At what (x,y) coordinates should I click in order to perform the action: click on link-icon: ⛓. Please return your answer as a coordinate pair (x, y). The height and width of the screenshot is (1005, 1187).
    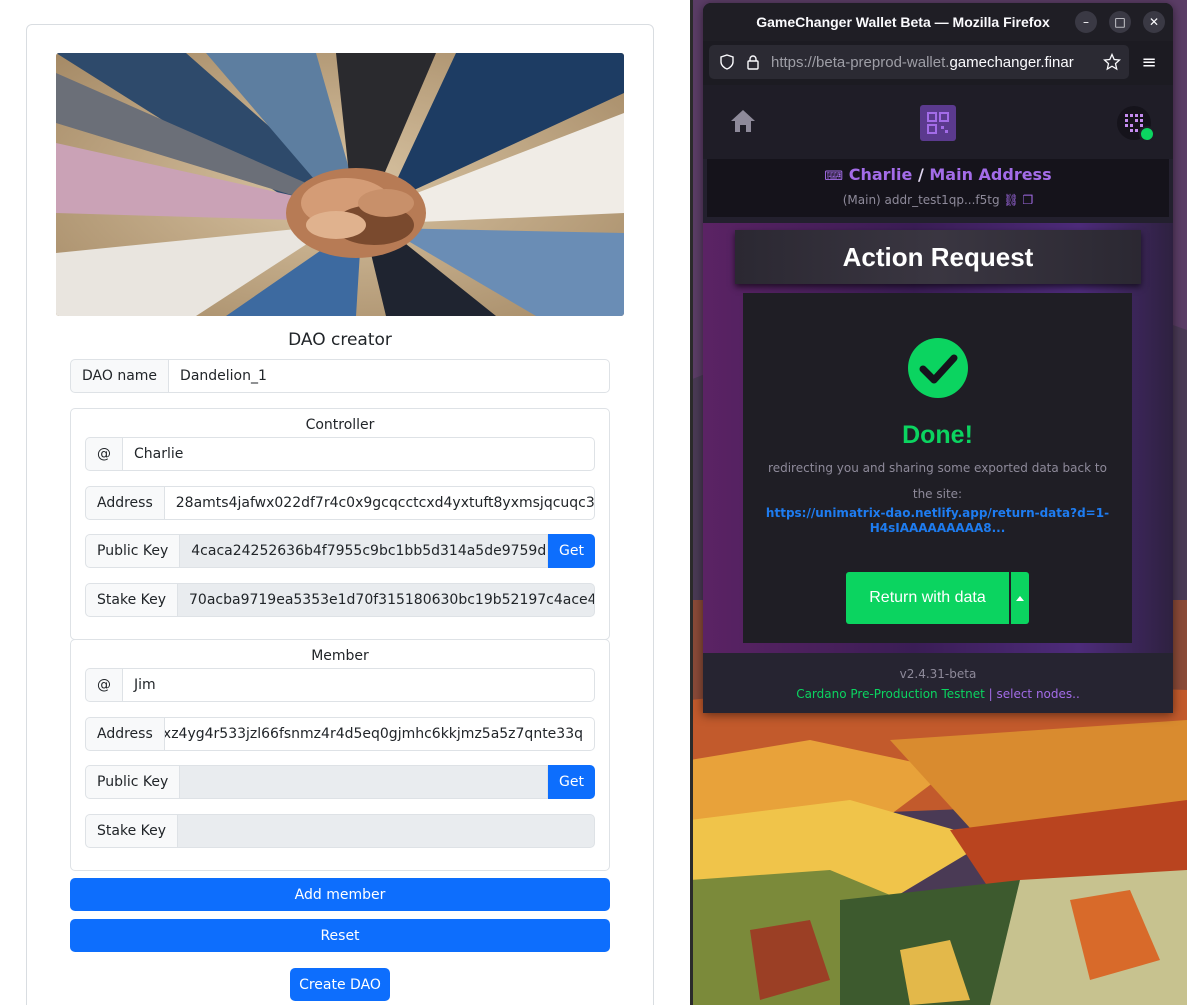
    Looking at the image, I should click on (1010, 200).